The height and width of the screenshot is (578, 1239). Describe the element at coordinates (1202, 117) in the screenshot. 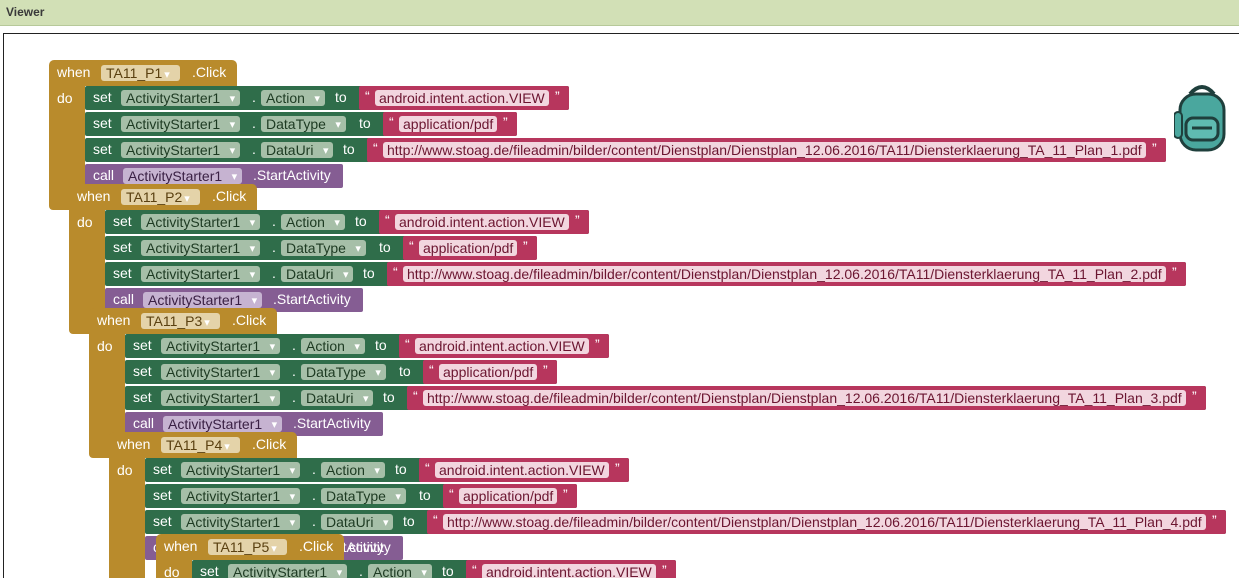

I see `backpack-icon` at that location.